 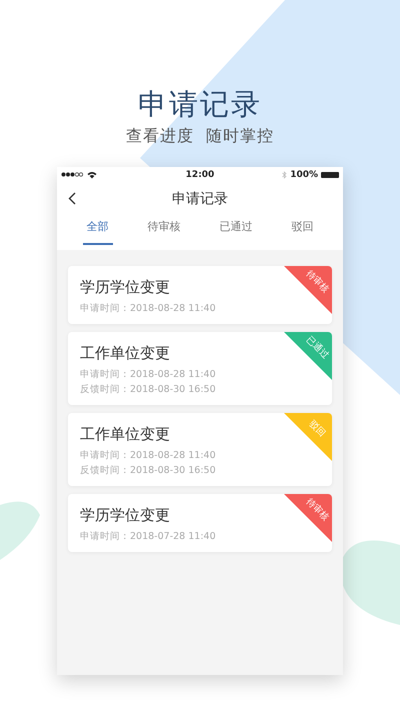 What do you see at coordinates (200, 104) in the screenshot?
I see `page-title: 申请记录` at bounding box center [200, 104].